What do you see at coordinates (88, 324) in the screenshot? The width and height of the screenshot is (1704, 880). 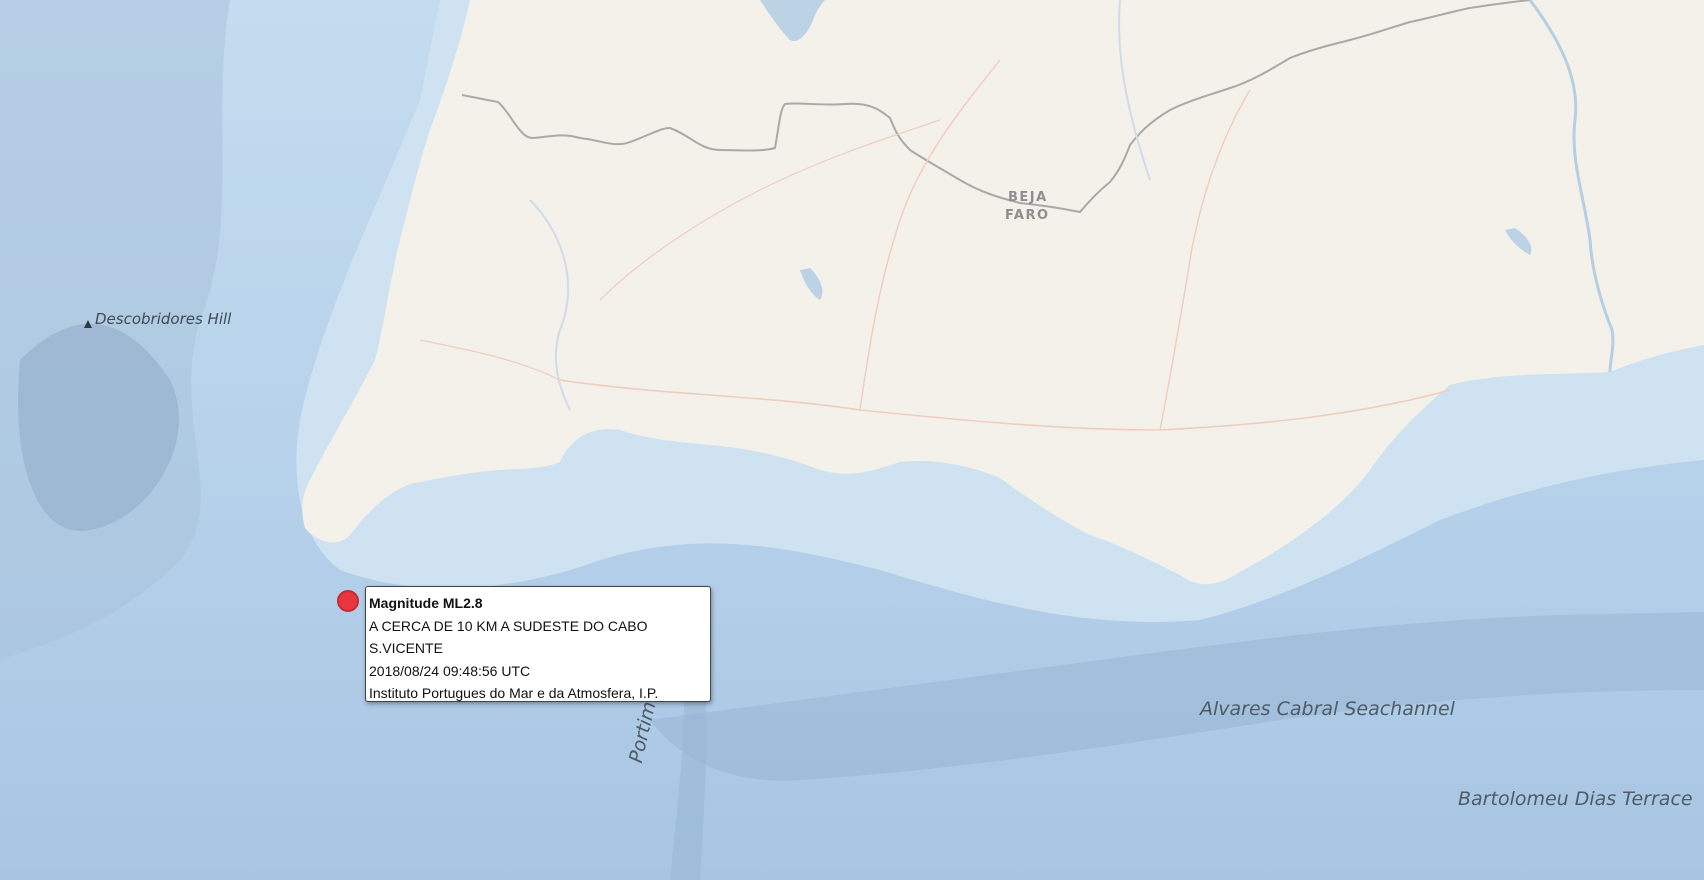 I see `triangle-marker-icon` at bounding box center [88, 324].